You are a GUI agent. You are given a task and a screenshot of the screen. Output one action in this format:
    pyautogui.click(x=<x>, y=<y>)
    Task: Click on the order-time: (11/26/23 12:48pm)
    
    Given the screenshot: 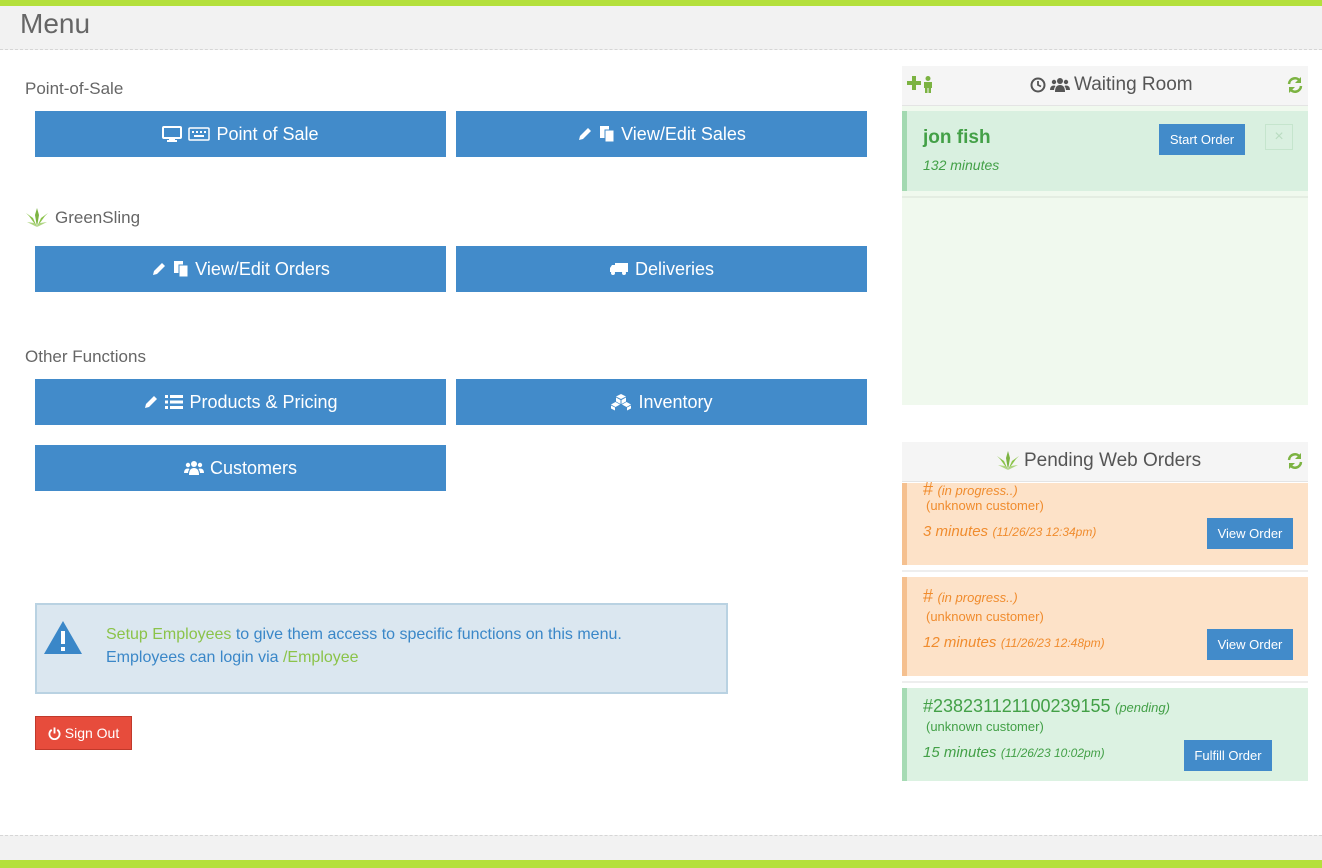 What is the action you would take?
    pyautogui.click(x=1052, y=643)
    